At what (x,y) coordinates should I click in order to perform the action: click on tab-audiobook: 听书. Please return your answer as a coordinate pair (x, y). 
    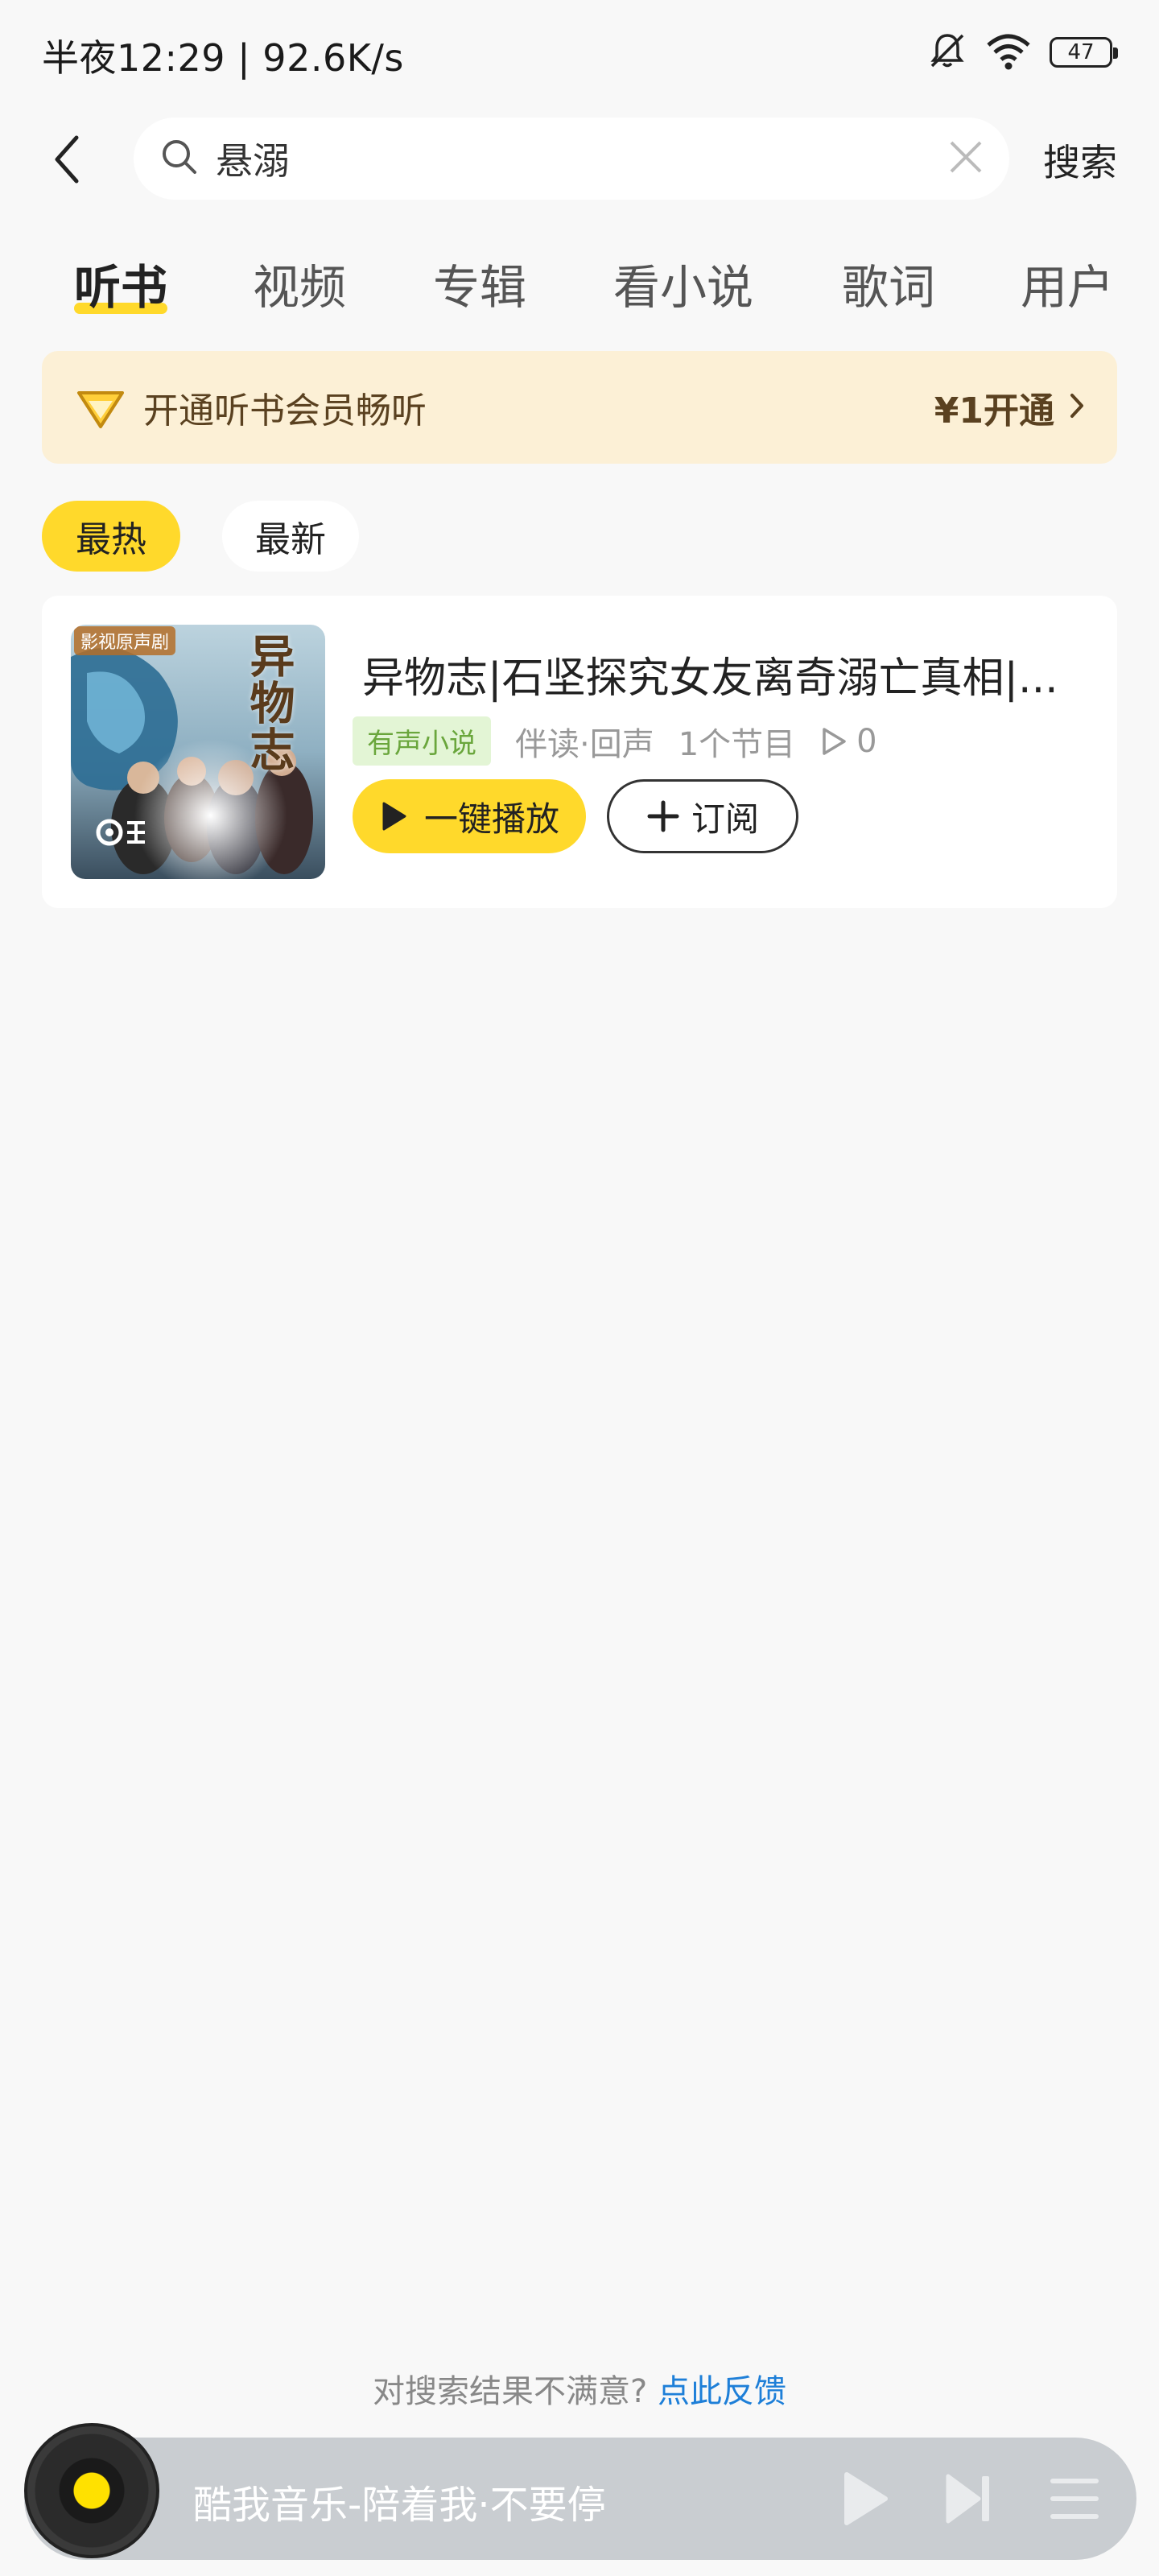
    Looking at the image, I should click on (121, 283).